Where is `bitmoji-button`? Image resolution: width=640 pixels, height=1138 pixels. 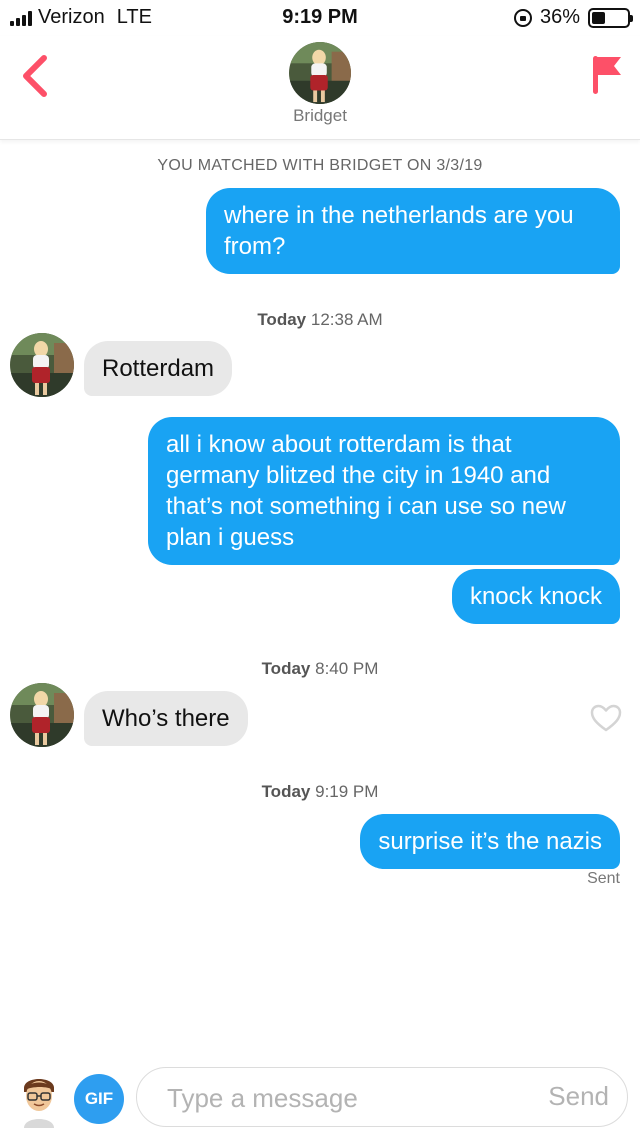
bitmoji-button is located at coordinates (39, 1099).